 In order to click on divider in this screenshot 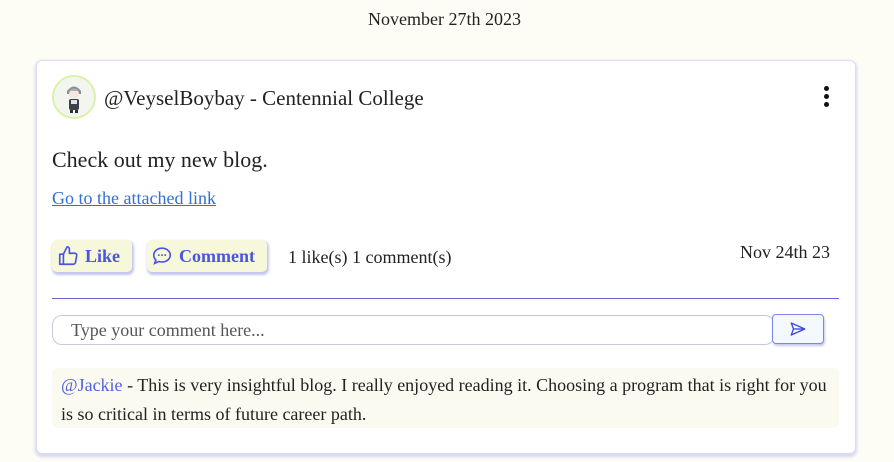, I will do `click(445, 298)`.